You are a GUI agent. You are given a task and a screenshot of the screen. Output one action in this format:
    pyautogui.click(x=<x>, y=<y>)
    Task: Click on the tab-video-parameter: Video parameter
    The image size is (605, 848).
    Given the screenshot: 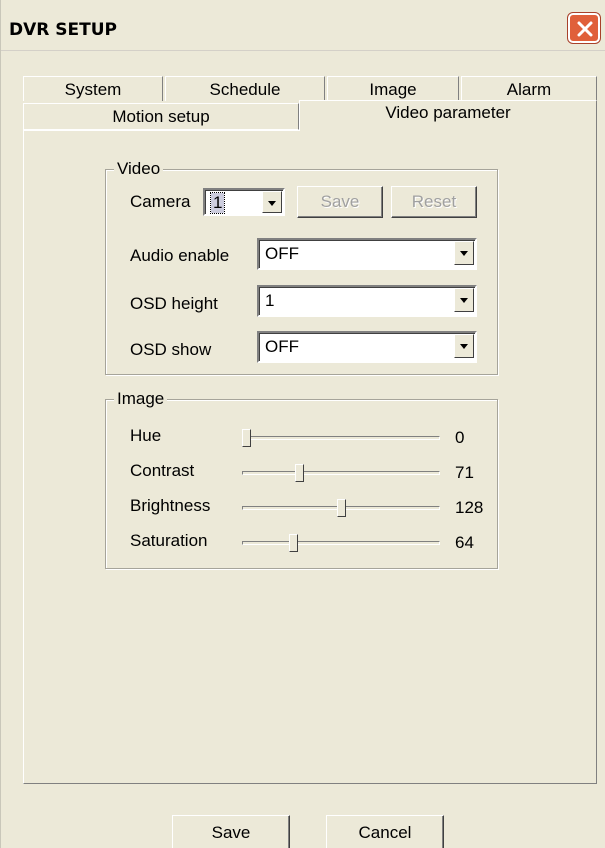 What is the action you would take?
    pyautogui.click(x=448, y=115)
    